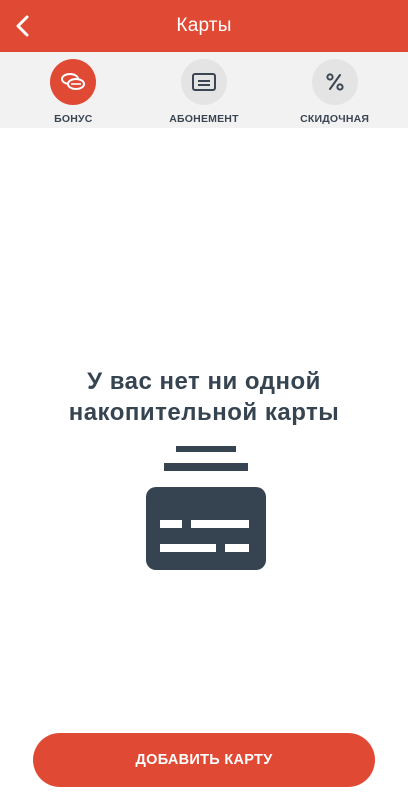 This screenshot has height=800, width=408. I want to click on tab-subscription-circle, so click(203, 82).